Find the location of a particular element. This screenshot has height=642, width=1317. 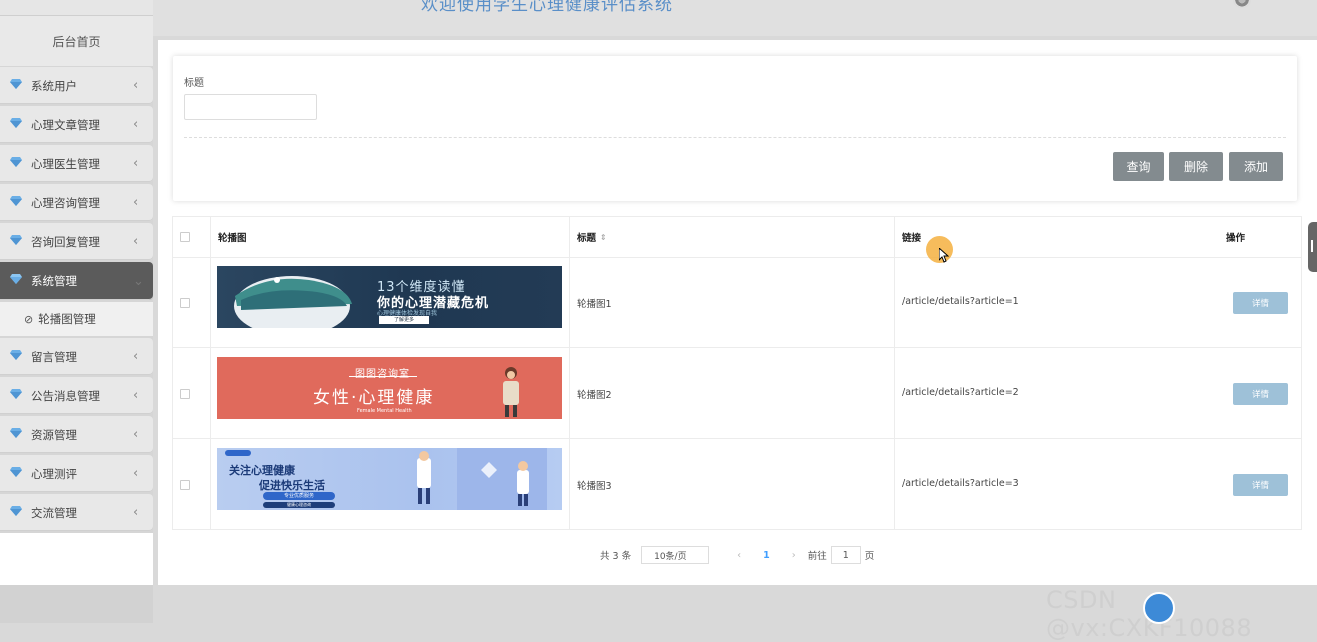

sidebar-home-link: 后台首页 is located at coordinates (76, 41).